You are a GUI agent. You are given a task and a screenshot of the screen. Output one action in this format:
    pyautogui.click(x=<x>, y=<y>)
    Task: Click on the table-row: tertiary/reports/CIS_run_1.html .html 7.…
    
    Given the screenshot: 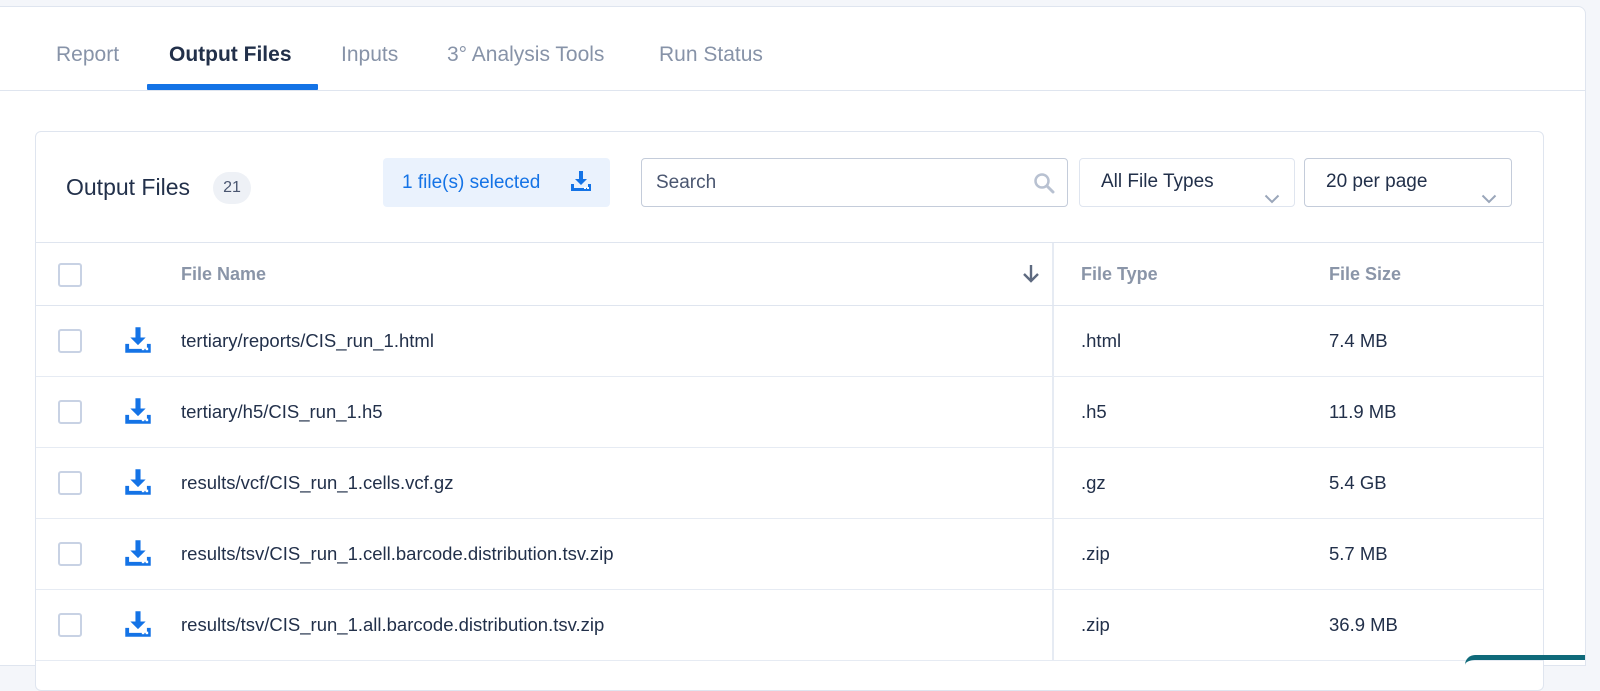 What is the action you would take?
    pyautogui.click(x=789, y=341)
    